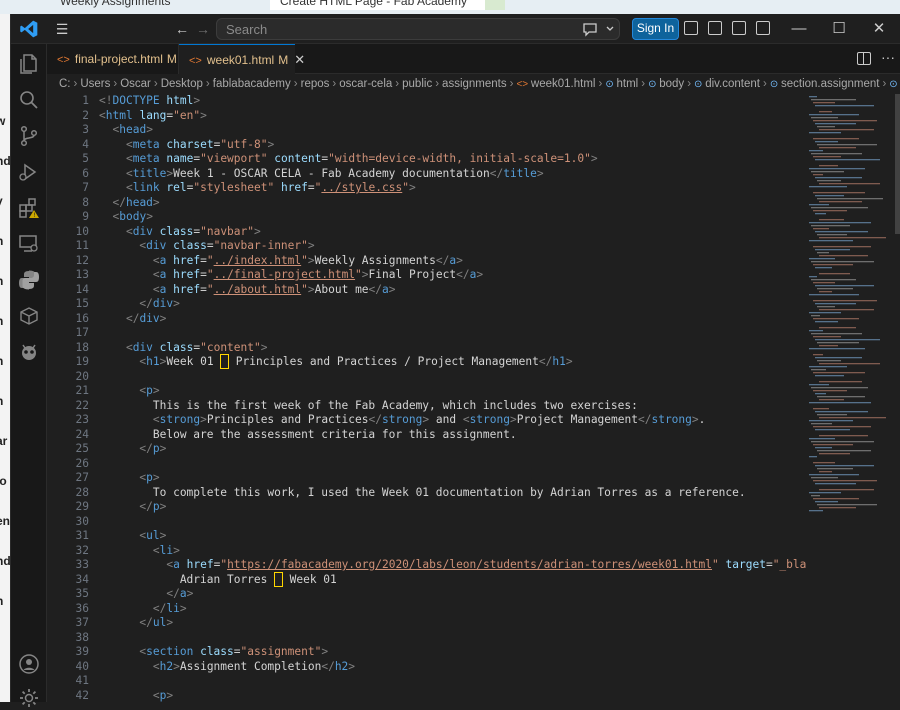 The height and width of the screenshot is (710, 900). Describe the element at coordinates (95, 84) in the screenshot. I see `breadcrumb-item: Users` at that location.